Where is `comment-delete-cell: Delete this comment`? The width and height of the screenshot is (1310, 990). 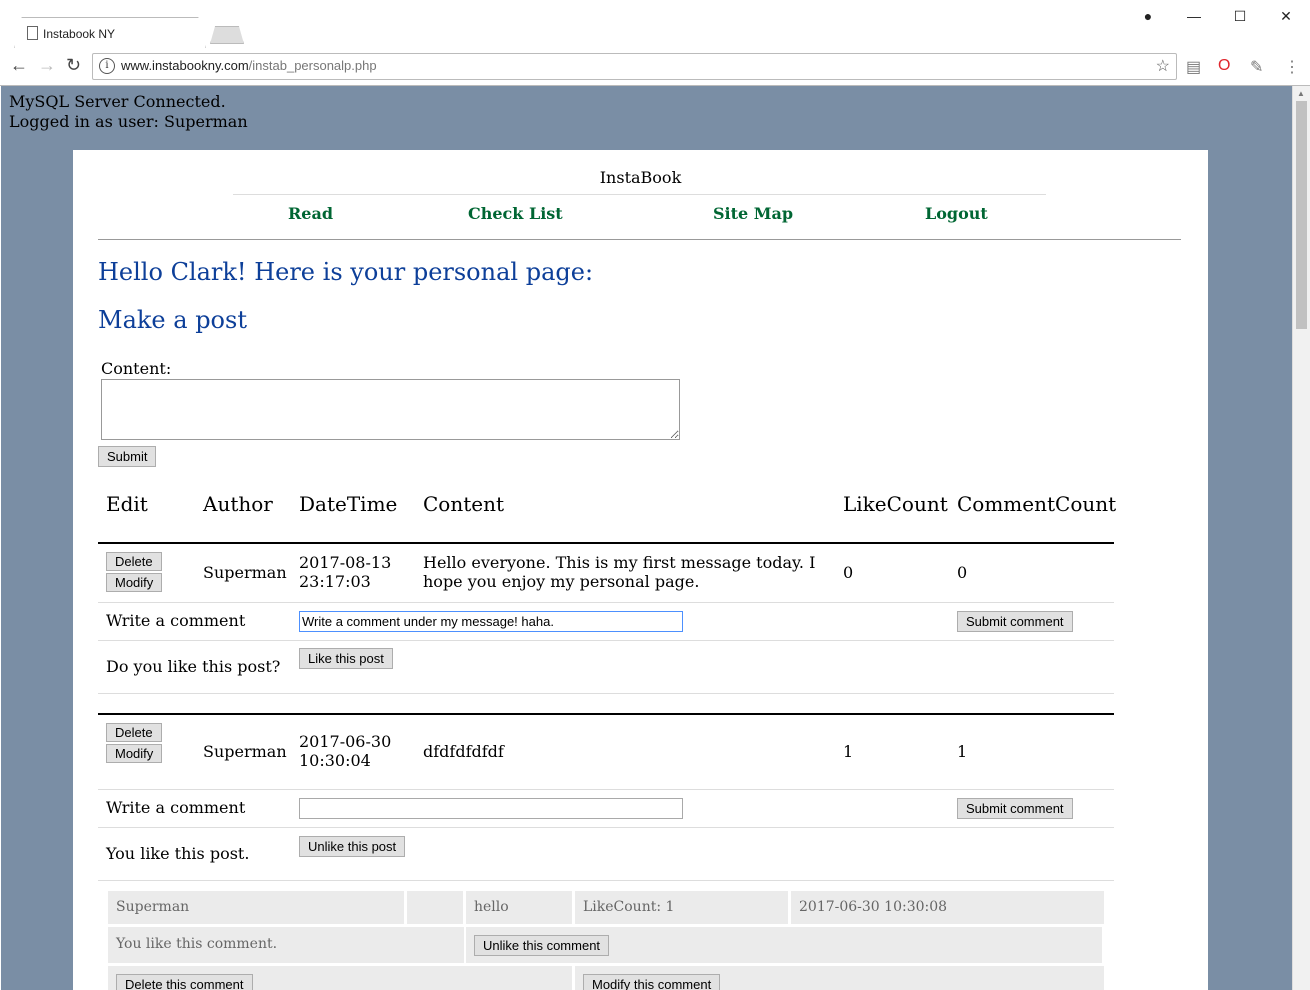
comment-delete-cell: Delete this comment is located at coordinates (340, 978).